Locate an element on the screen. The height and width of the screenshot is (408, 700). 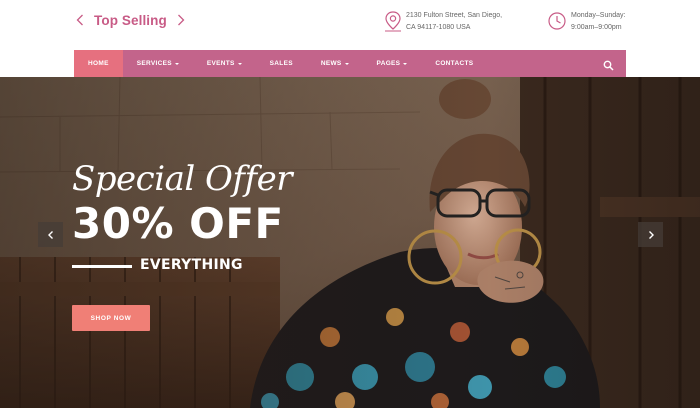
map-pin-icon is located at coordinates (393, 22).